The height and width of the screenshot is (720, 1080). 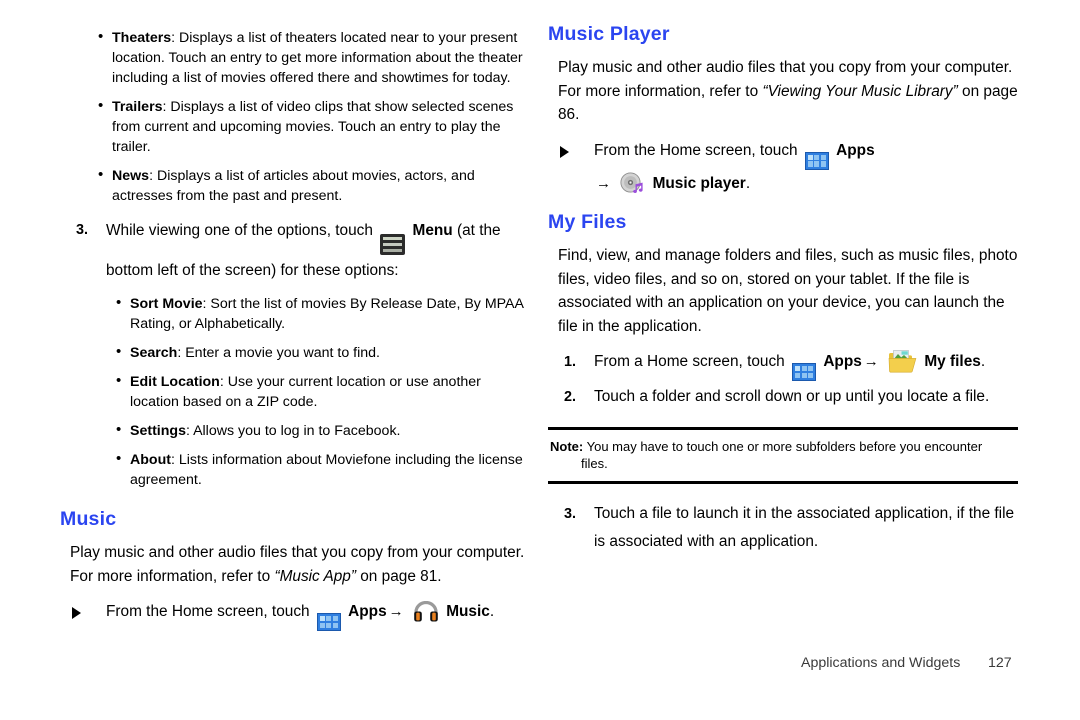 What do you see at coordinates (88, 519) in the screenshot?
I see `music-heading: Music` at bounding box center [88, 519].